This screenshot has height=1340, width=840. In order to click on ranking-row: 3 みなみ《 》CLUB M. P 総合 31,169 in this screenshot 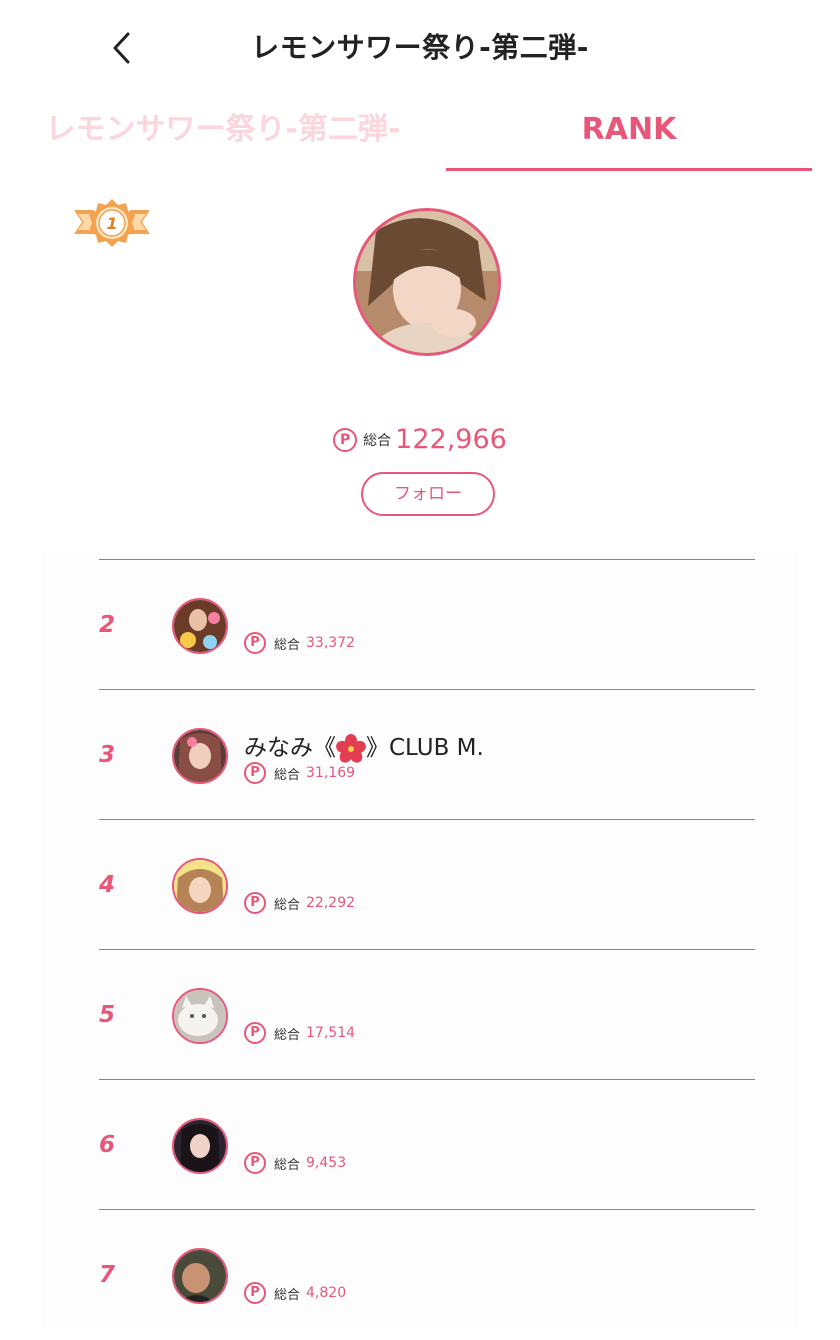, I will do `click(427, 754)`.